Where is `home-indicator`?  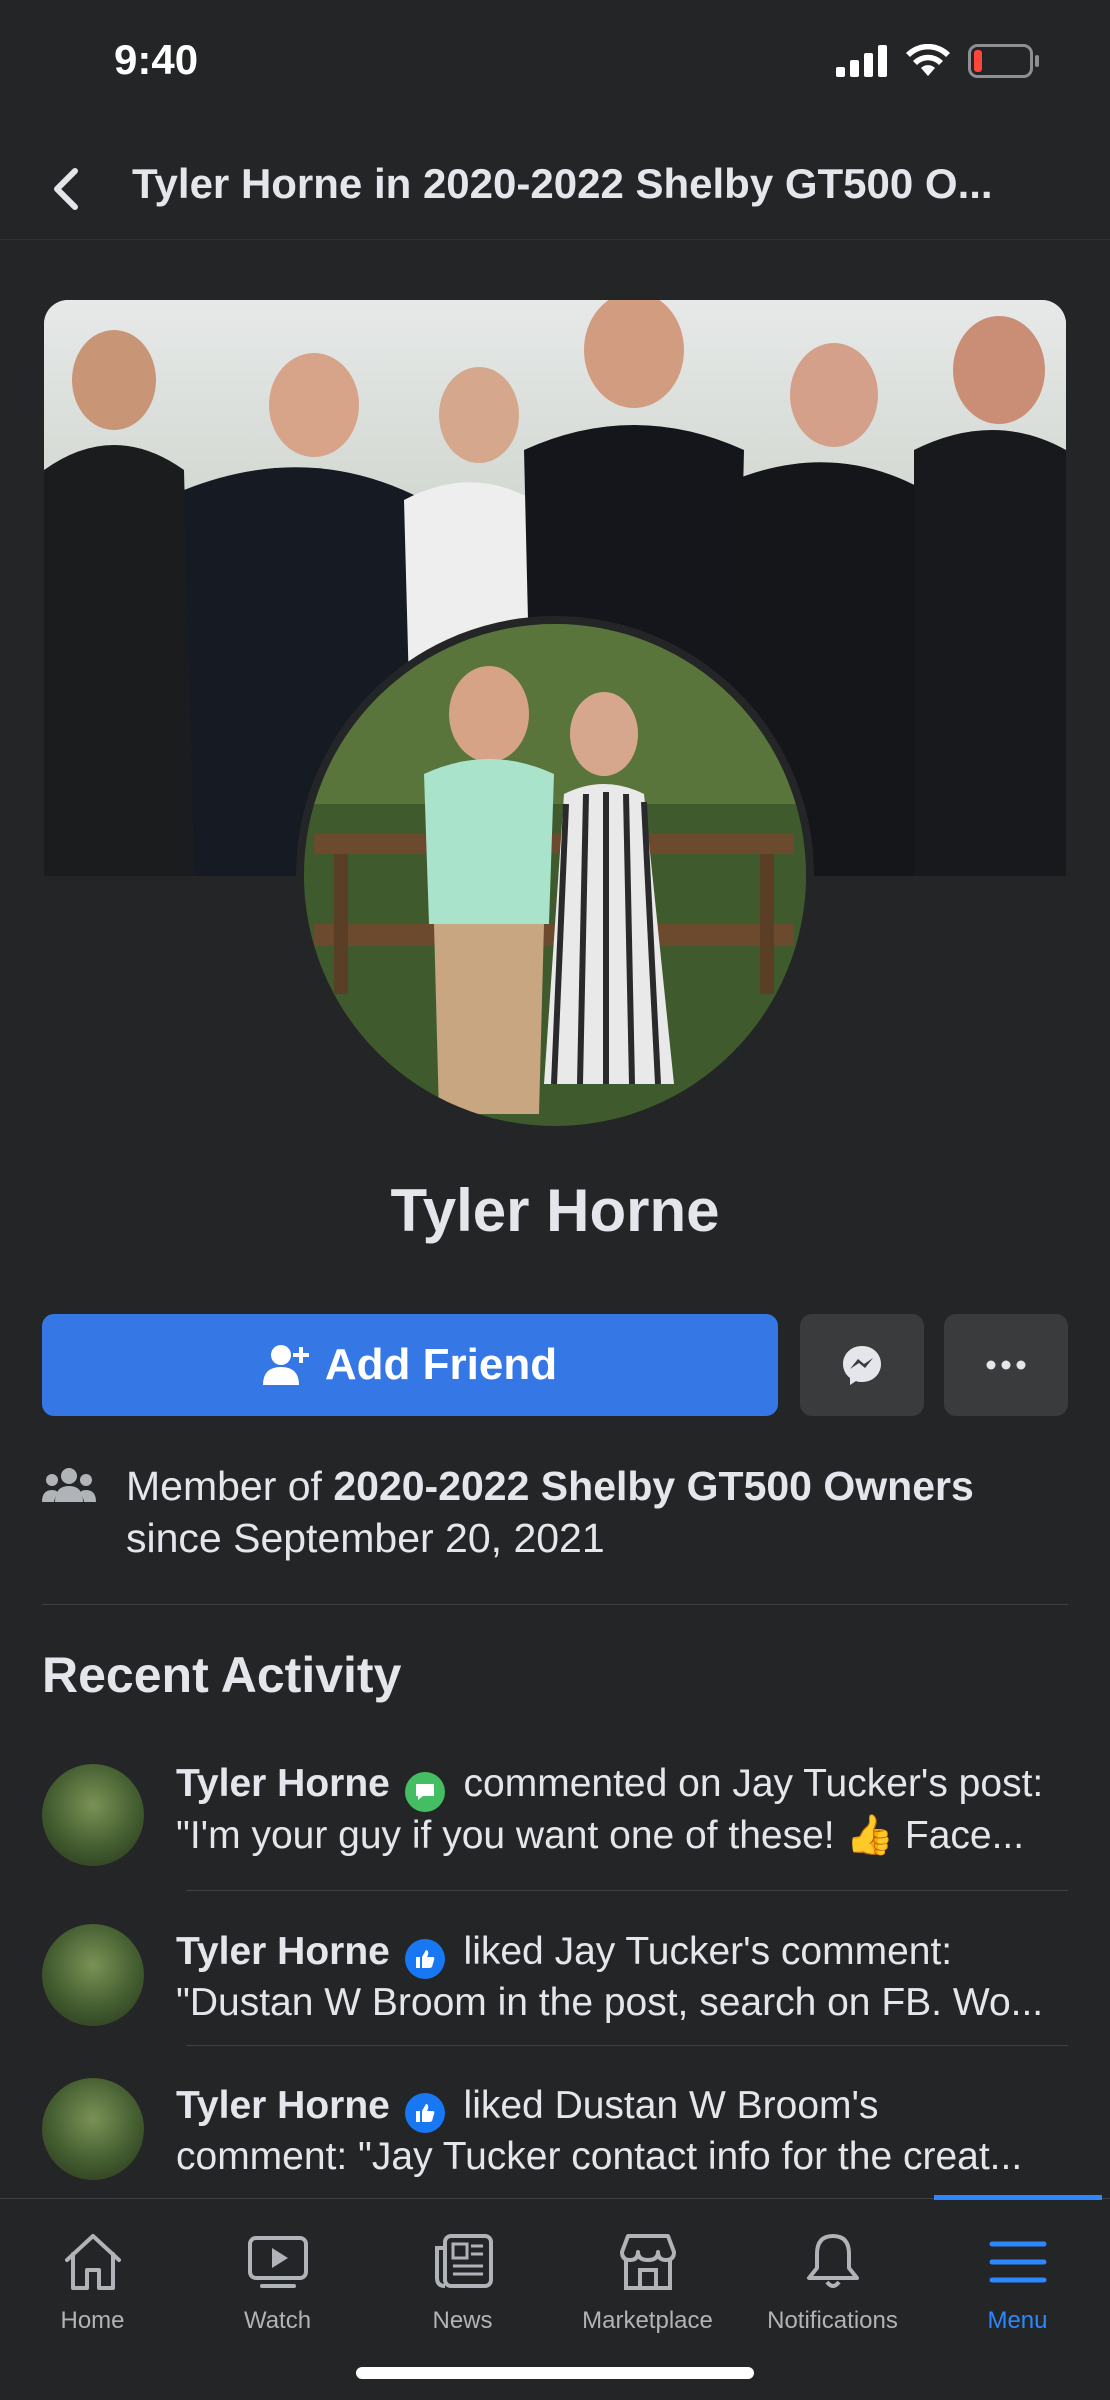 home-indicator is located at coordinates (555, 2373).